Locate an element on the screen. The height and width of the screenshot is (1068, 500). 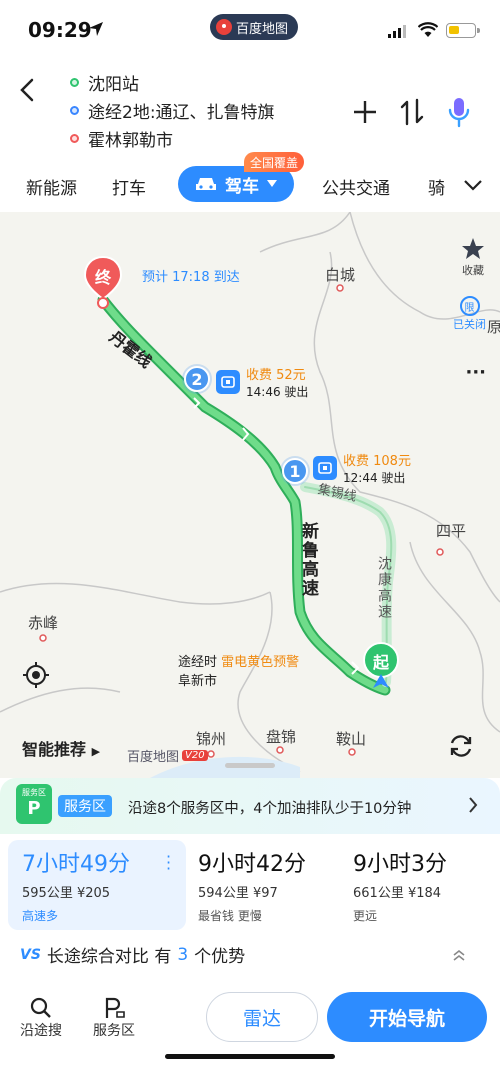
search-along-button: 沿途搜 is located at coordinates (41, 1018).